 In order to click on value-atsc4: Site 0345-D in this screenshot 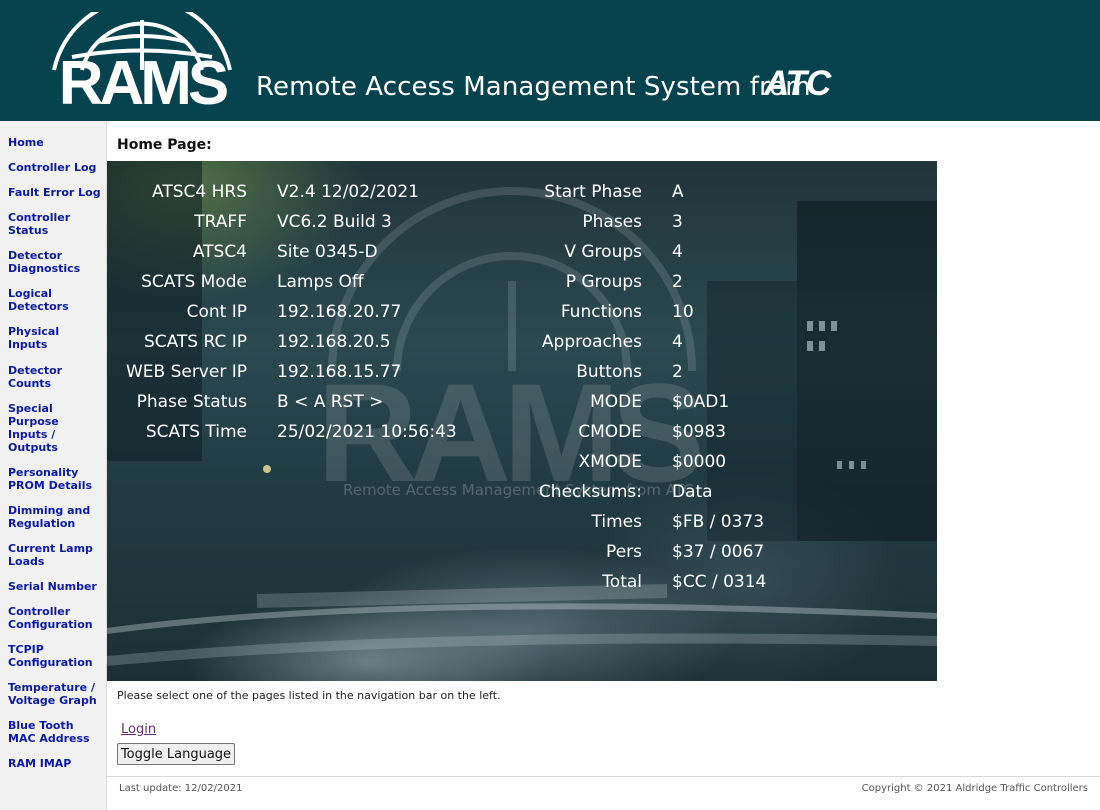, I will do `click(327, 252)`.